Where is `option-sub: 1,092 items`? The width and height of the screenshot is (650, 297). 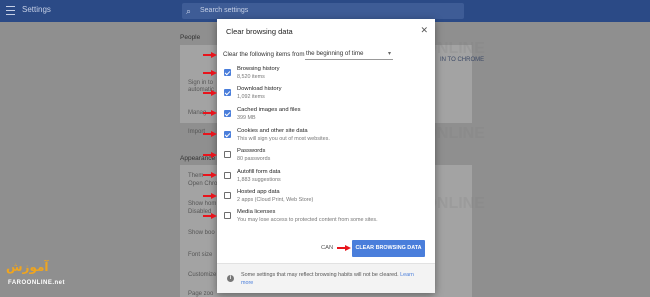
option-sub: 1,092 items is located at coordinates (251, 97).